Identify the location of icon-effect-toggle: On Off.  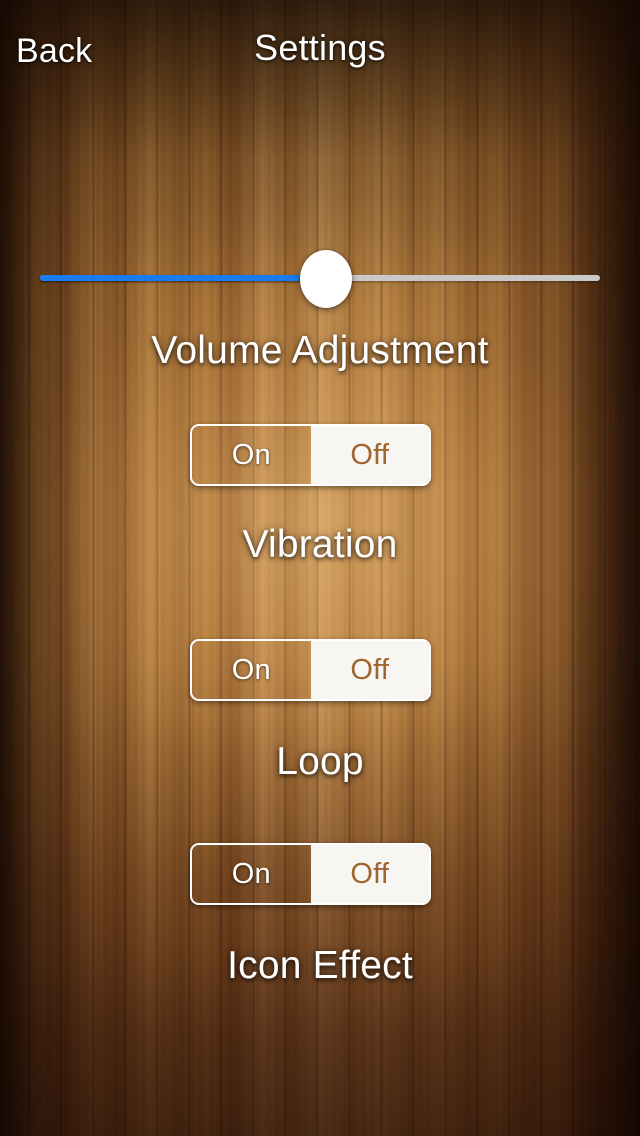
(310, 874).